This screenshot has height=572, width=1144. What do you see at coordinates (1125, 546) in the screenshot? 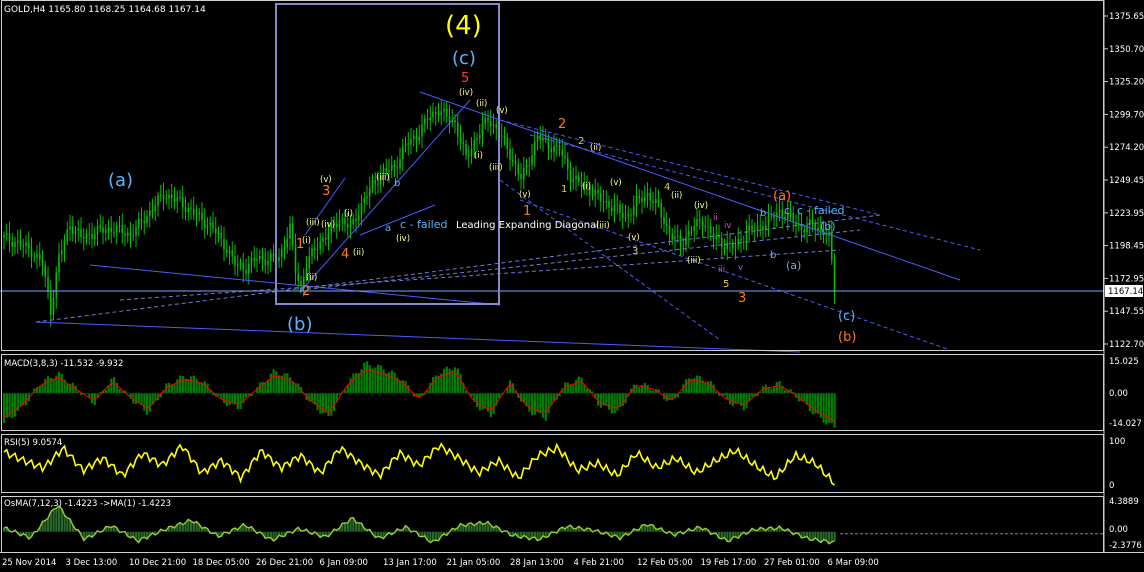
I see `osma-axis-label: -2.3776` at bounding box center [1125, 546].